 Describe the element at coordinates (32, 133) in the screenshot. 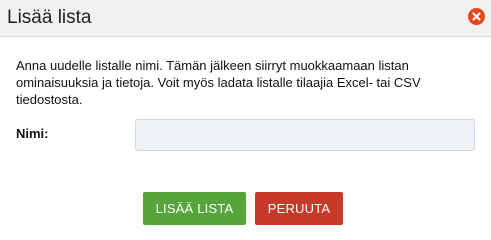

I see `name-label: Nimi:` at that location.